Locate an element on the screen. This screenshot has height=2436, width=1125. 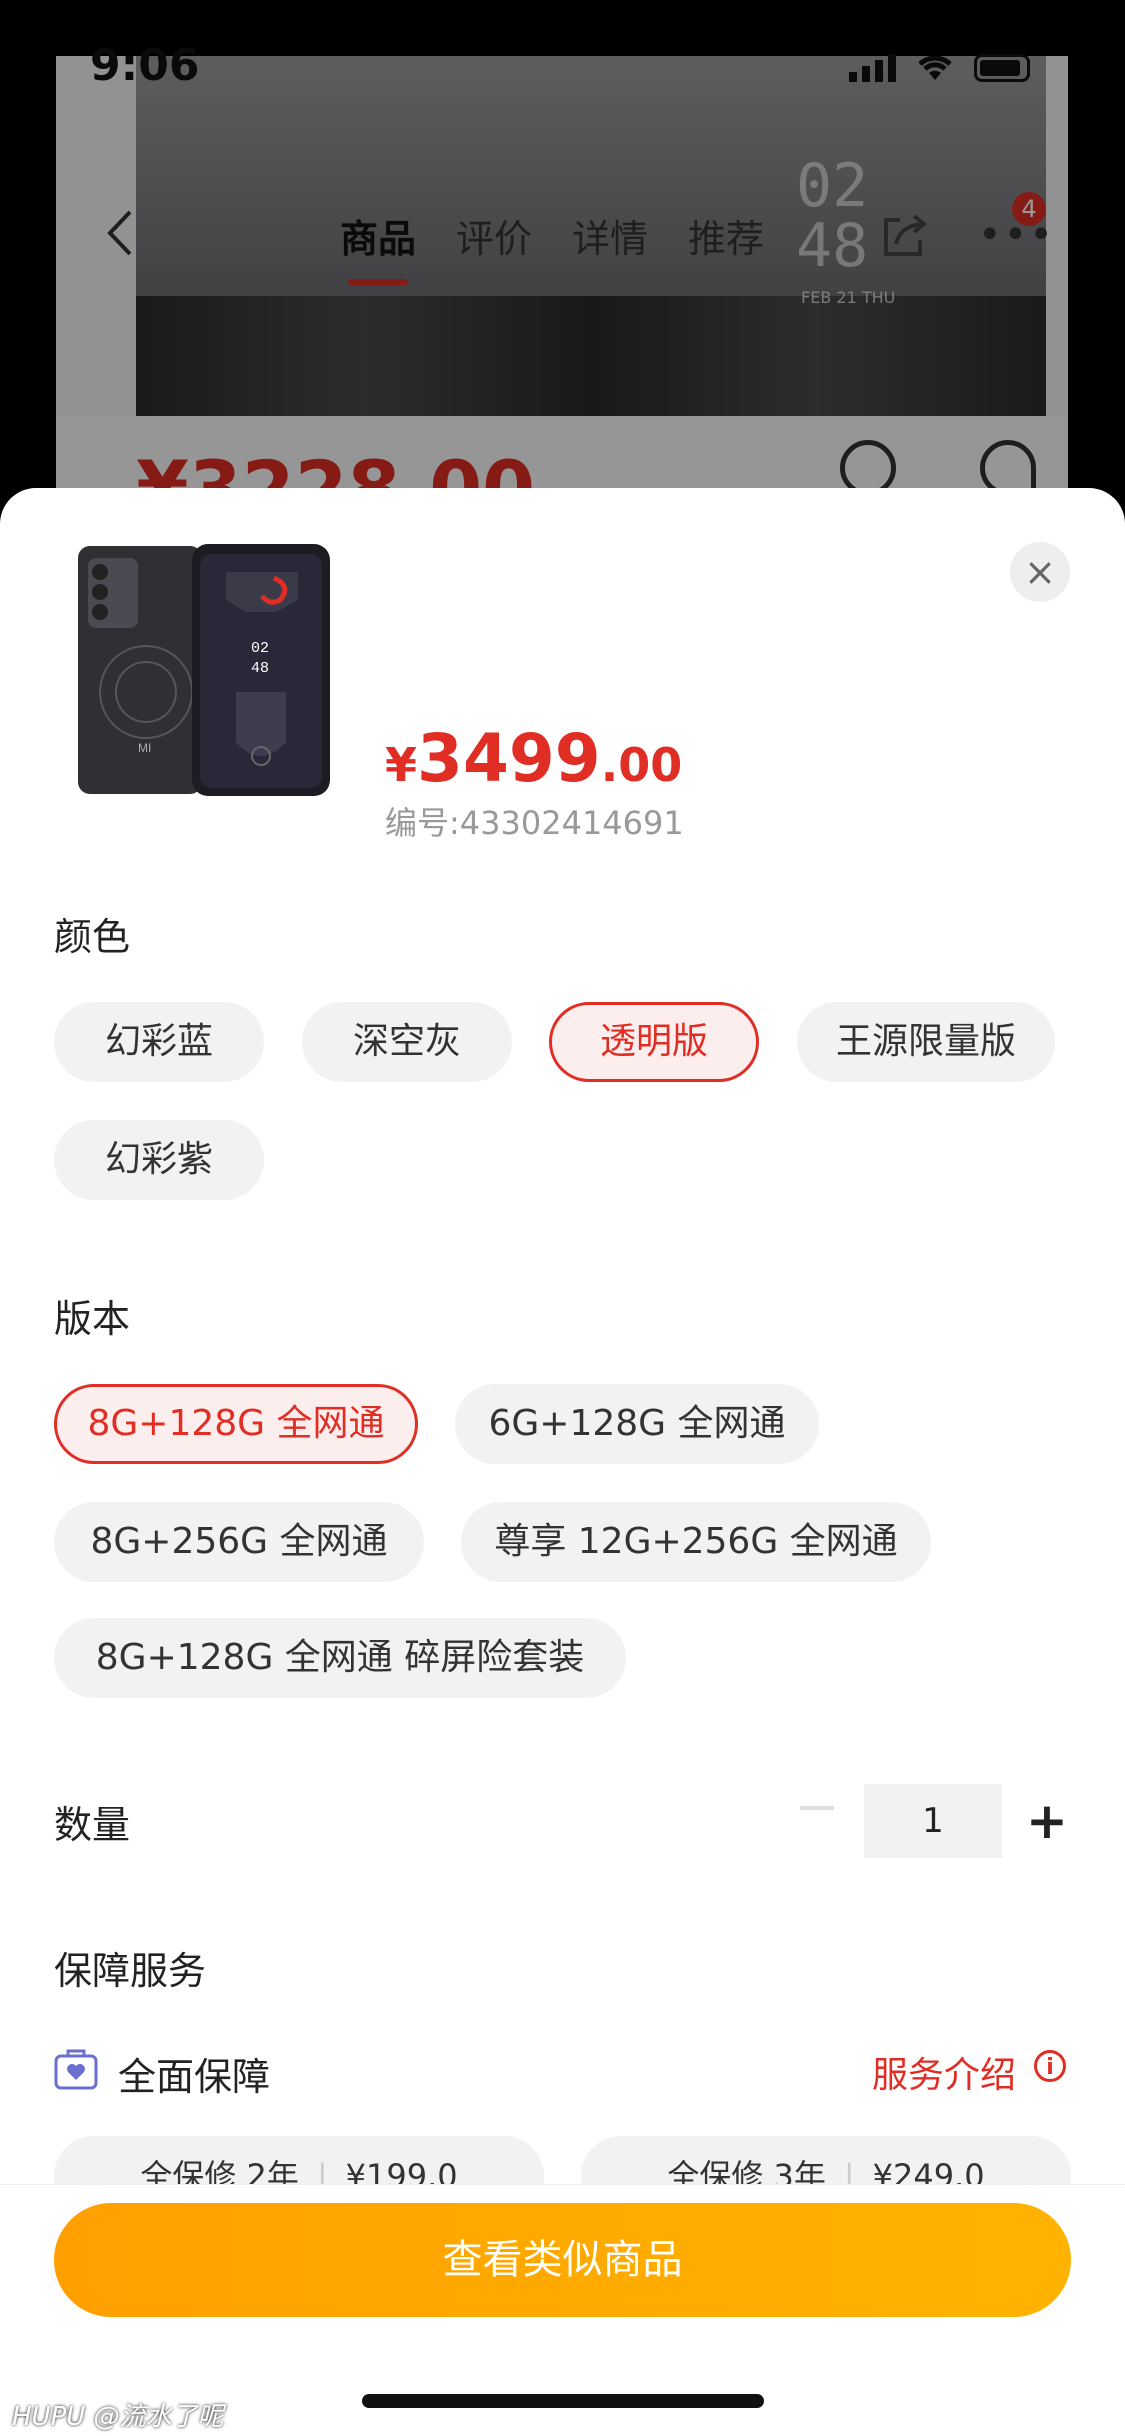
service-intro-link: 服务介绍 is located at coordinates (944, 2072).